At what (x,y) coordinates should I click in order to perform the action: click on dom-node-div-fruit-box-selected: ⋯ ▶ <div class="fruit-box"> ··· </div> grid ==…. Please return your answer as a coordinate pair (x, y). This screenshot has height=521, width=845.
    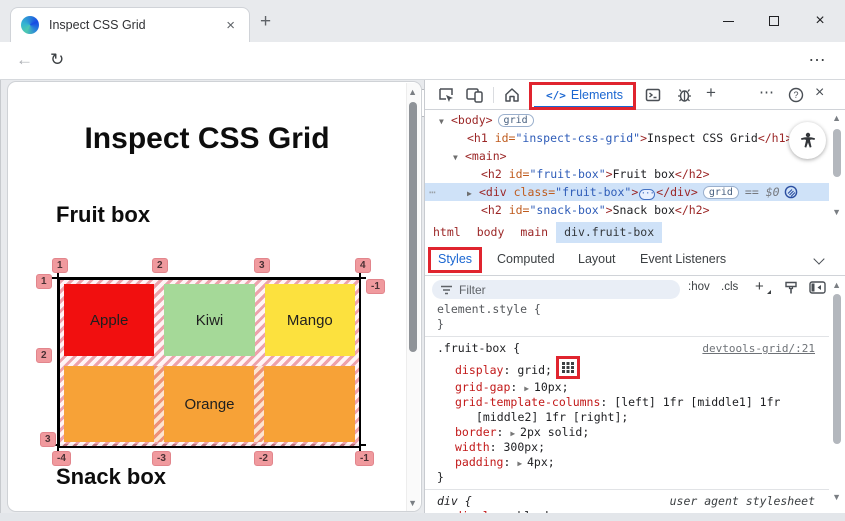
    Looking at the image, I should click on (627, 192).